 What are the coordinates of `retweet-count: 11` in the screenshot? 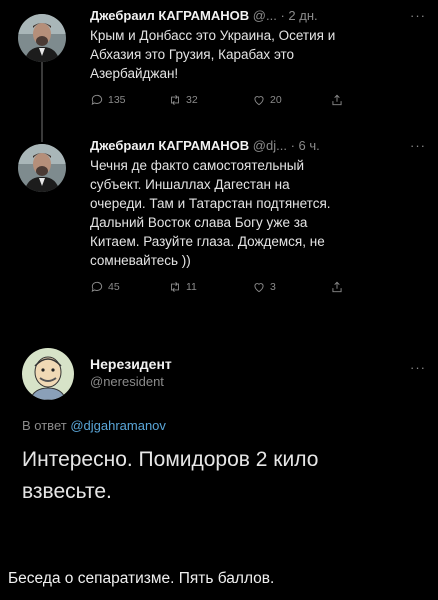 It's located at (191, 287).